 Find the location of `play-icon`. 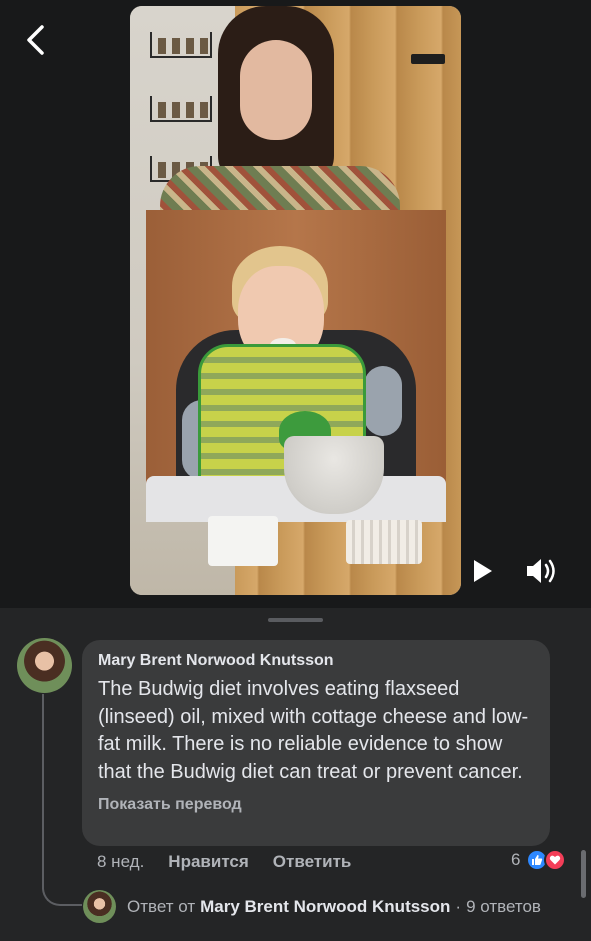

play-icon is located at coordinates (483, 571).